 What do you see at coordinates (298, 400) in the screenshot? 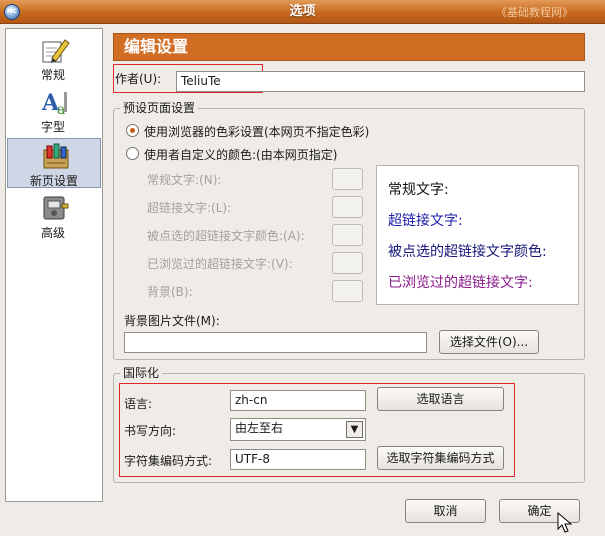
I see `language-input: zh-cn` at bounding box center [298, 400].